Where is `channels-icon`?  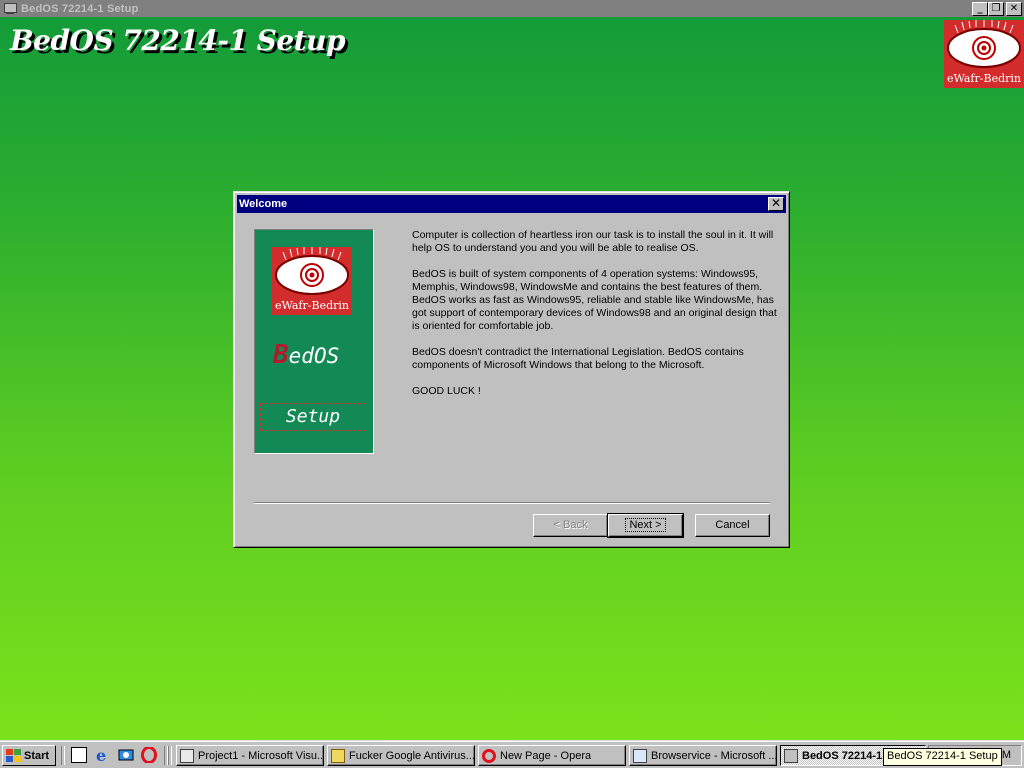
channels-icon is located at coordinates (126, 755).